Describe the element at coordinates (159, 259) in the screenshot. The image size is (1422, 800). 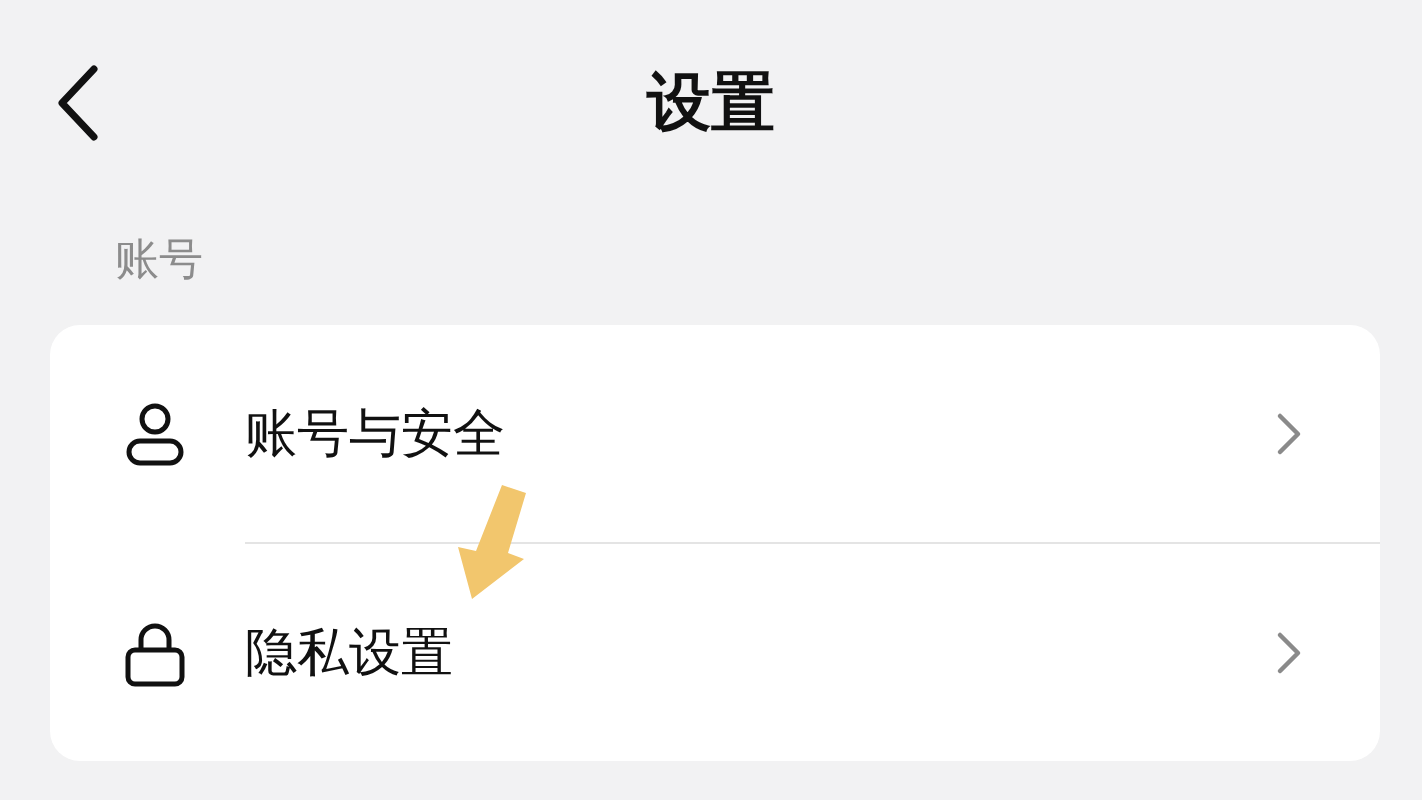
I see `section-label: 账号` at that location.